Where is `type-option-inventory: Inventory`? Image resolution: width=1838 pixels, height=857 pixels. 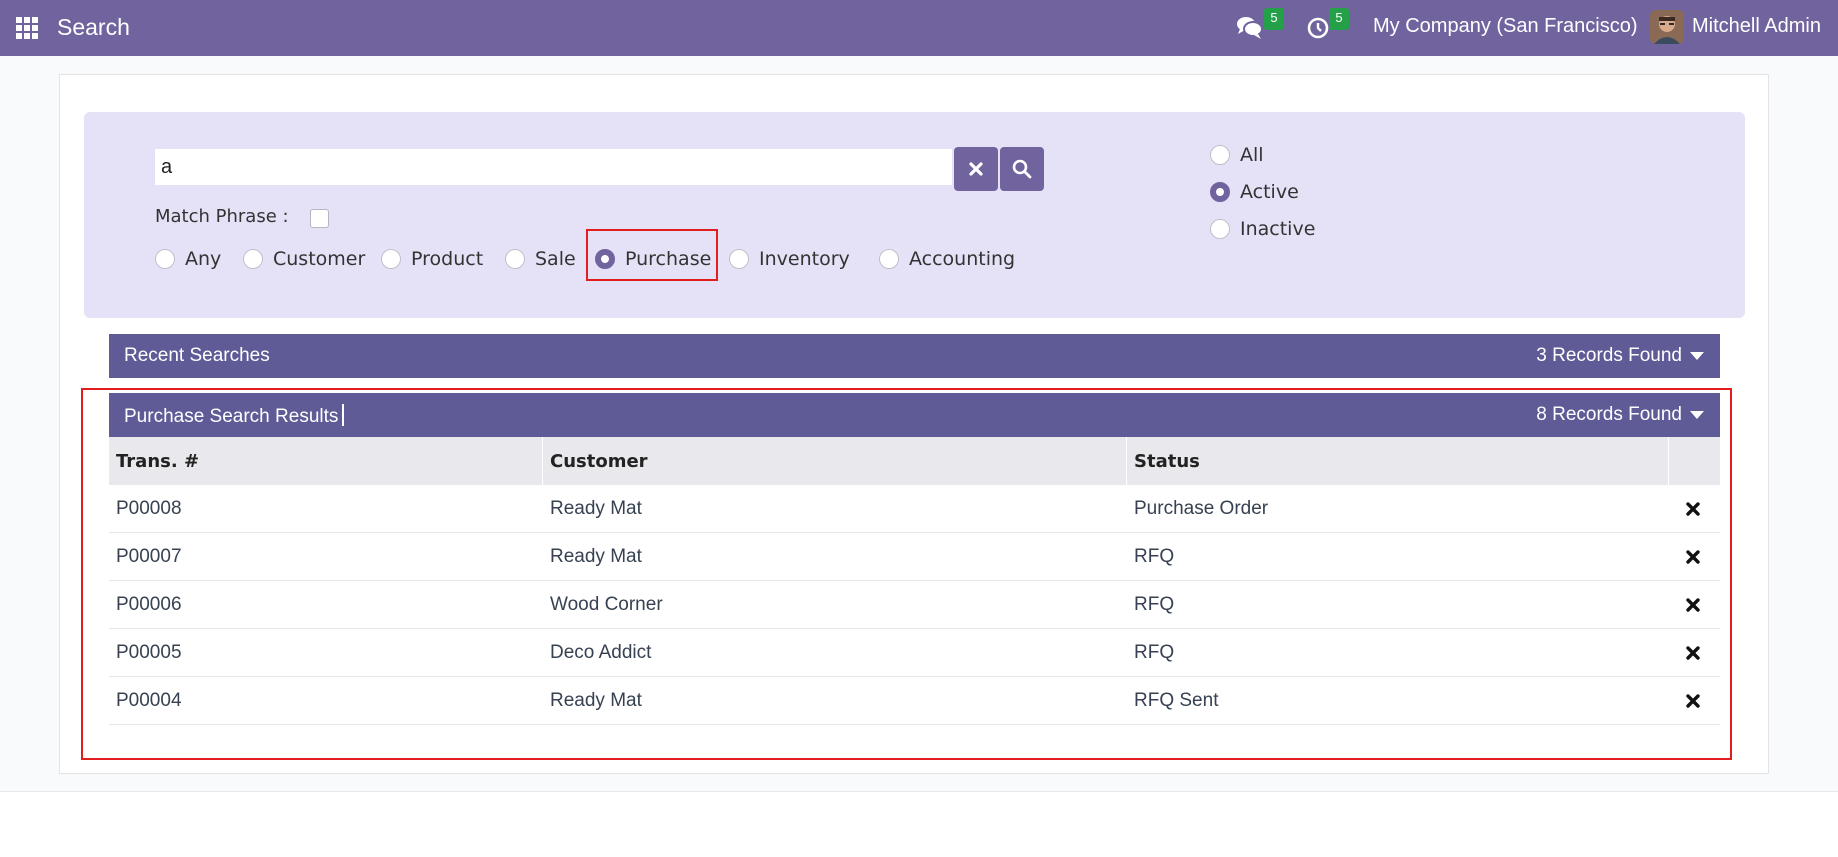
type-option-inventory: Inventory is located at coordinates (789, 259).